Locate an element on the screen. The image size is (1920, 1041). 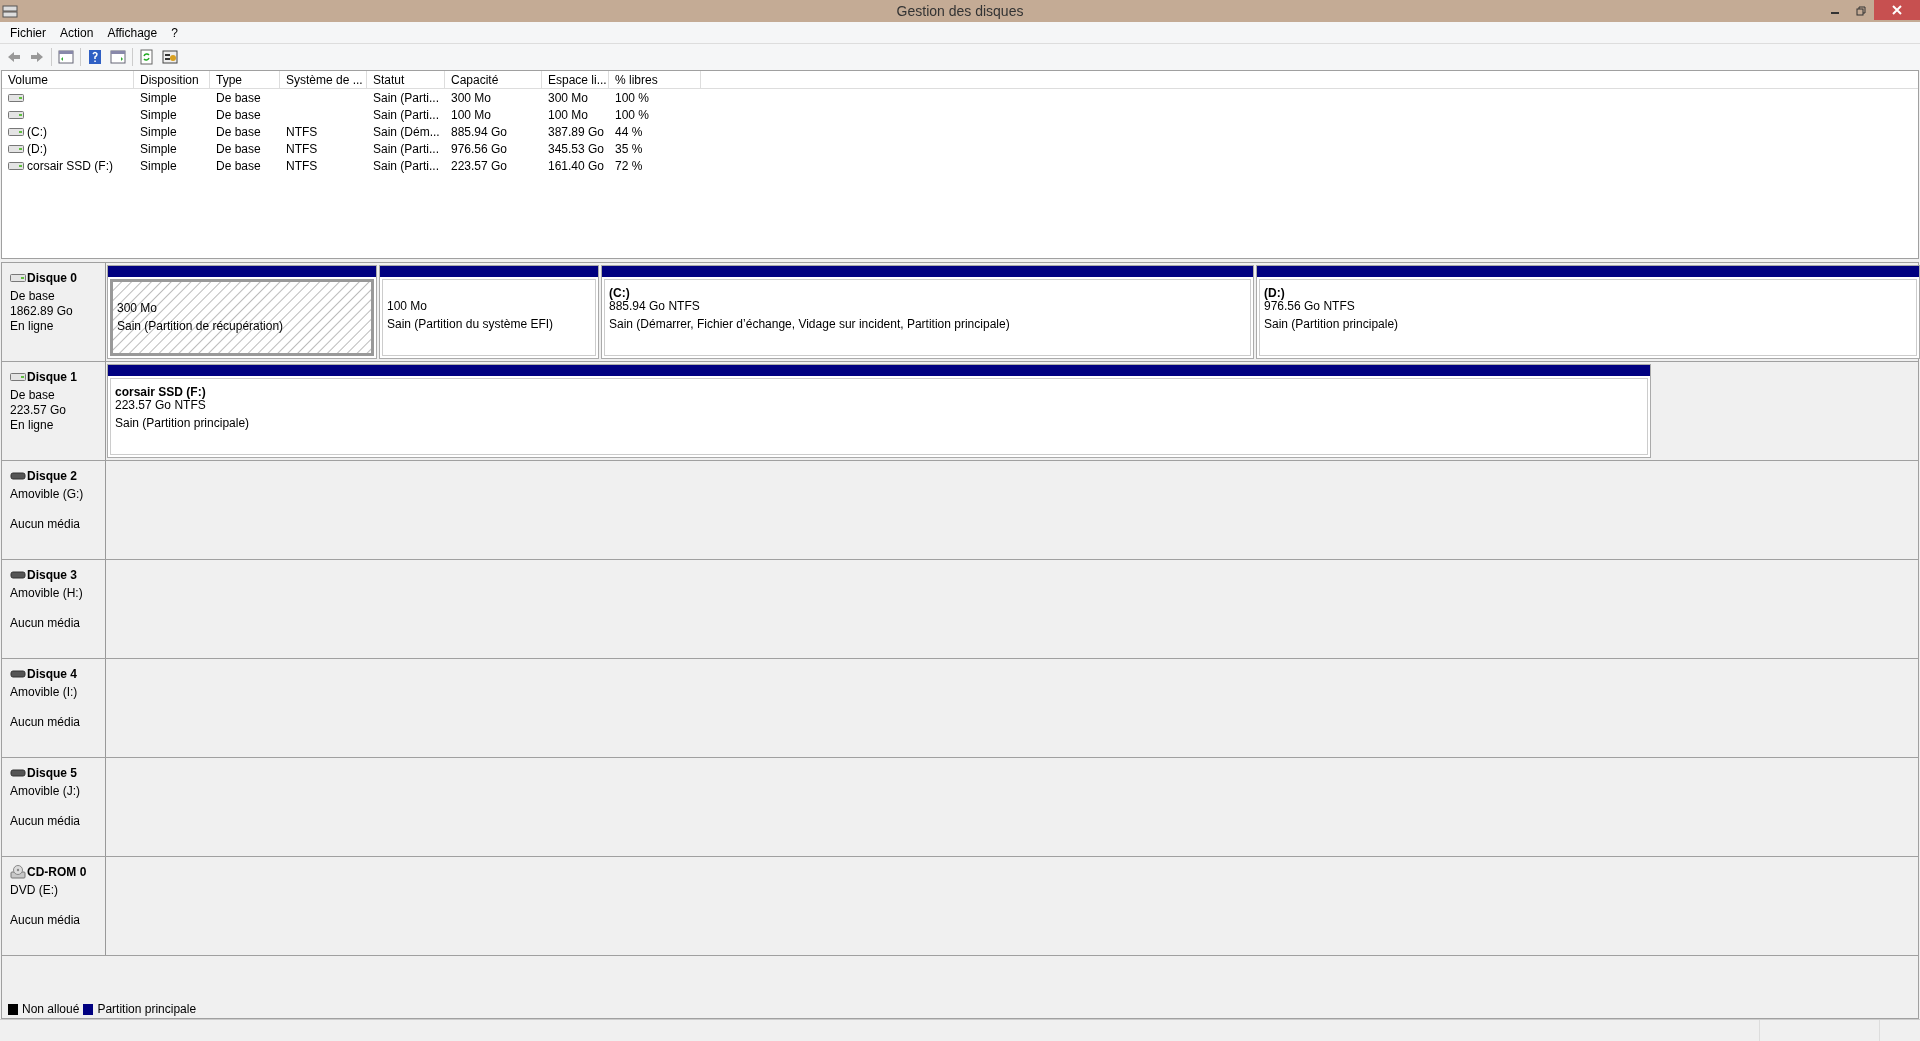
close-icon is located at coordinates (1897, 10).